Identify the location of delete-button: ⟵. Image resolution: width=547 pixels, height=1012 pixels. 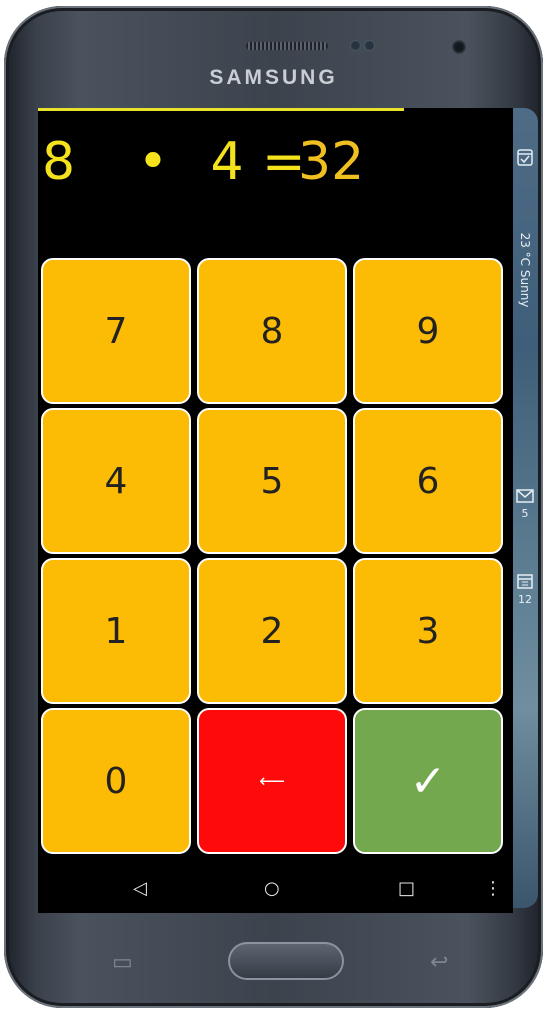
(272, 781).